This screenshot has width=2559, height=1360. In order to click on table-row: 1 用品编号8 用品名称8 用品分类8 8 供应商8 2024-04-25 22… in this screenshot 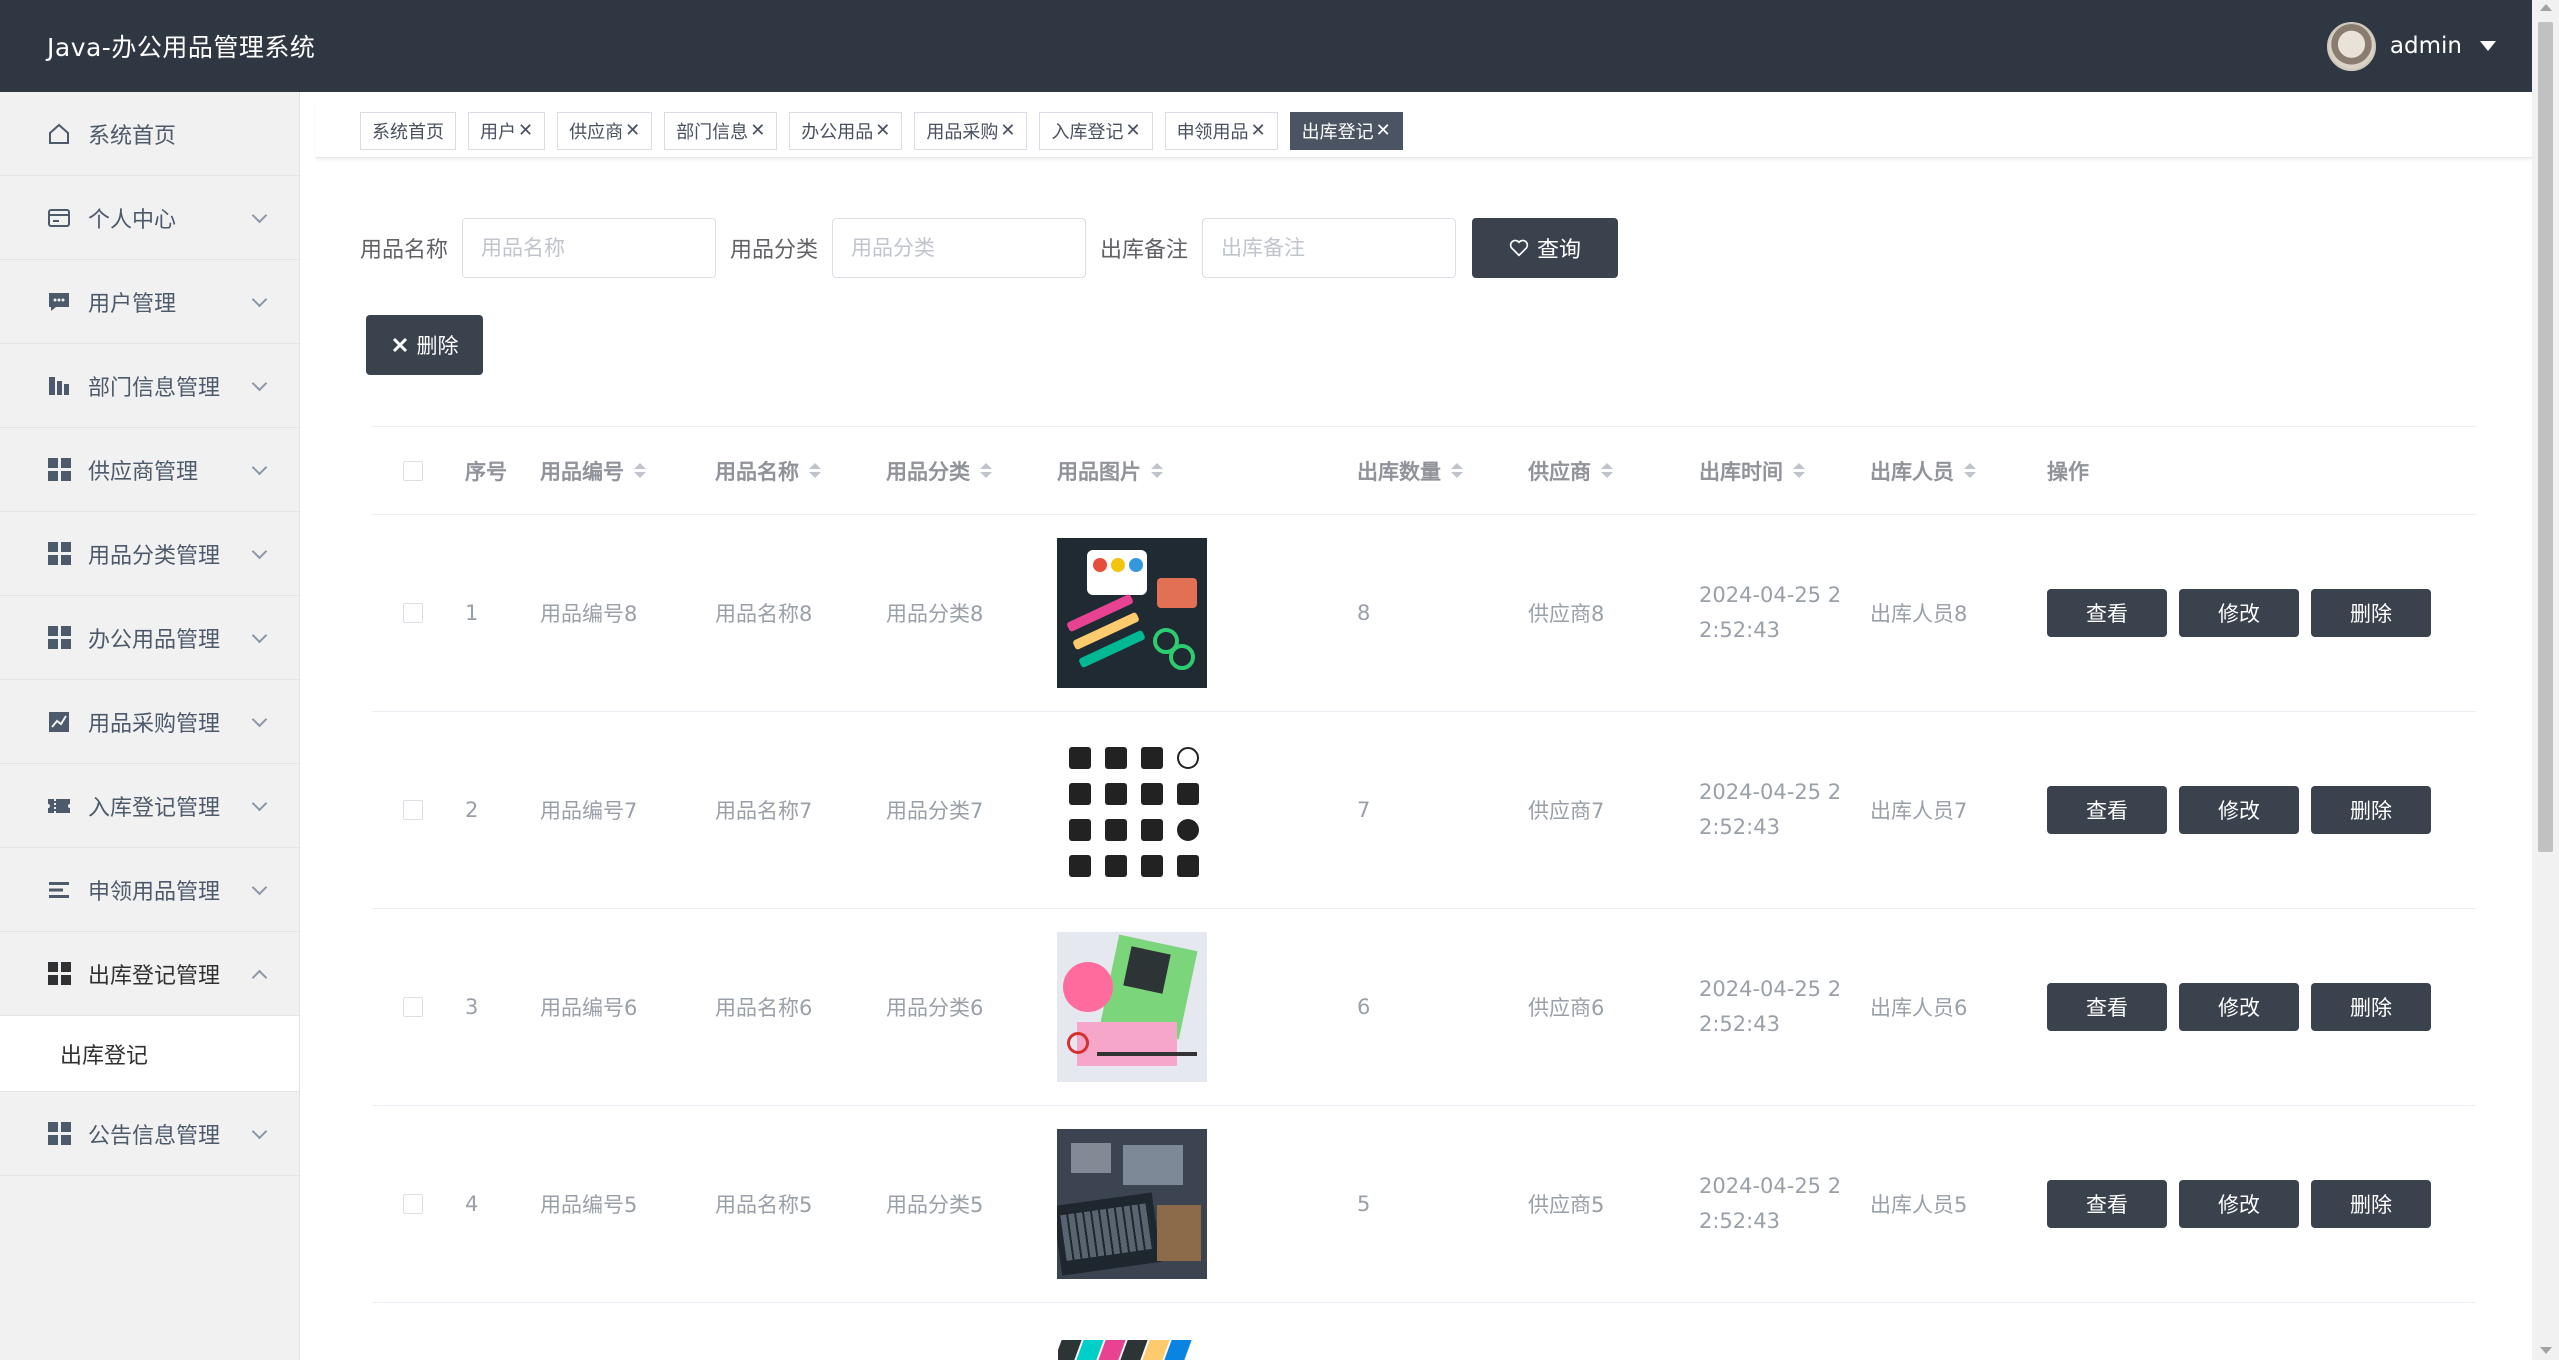, I will do `click(1424, 613)`.